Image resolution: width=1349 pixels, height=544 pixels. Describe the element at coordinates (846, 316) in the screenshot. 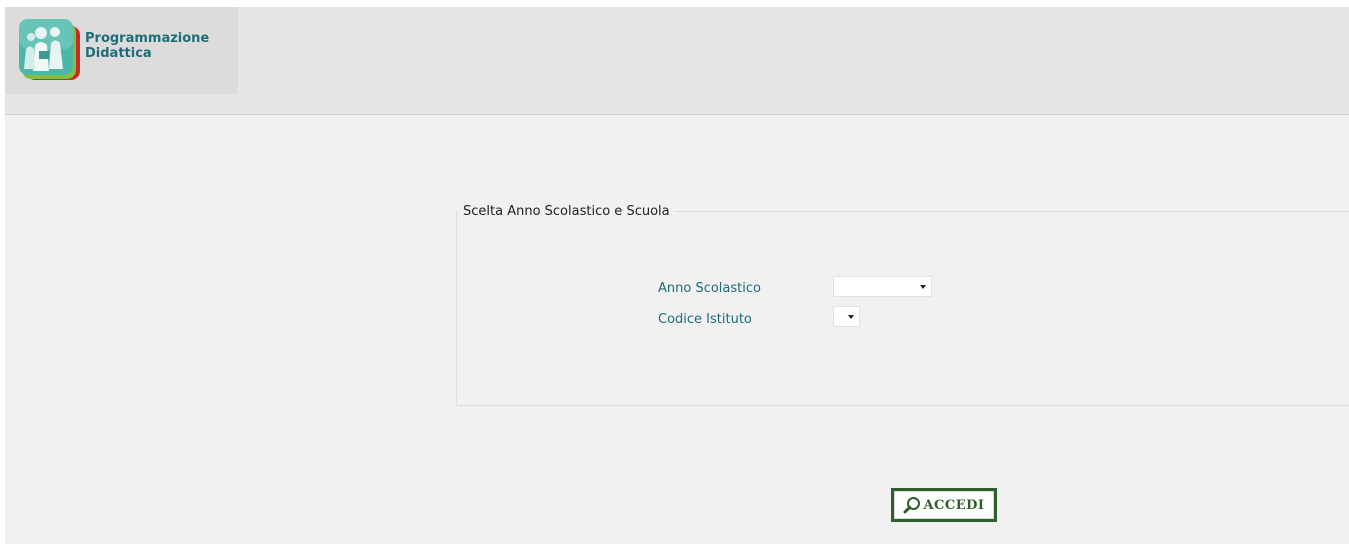

I see `codice-istituto-select` at that location.